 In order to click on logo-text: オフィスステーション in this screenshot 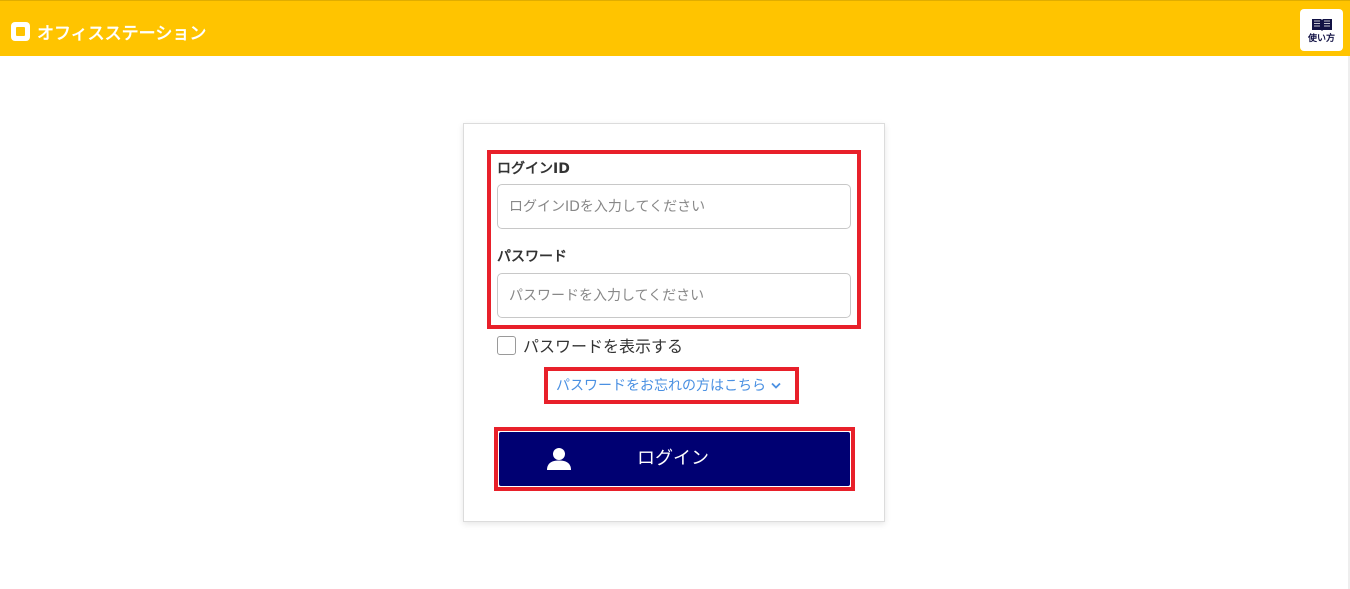, I will do `click(122, 34)`.